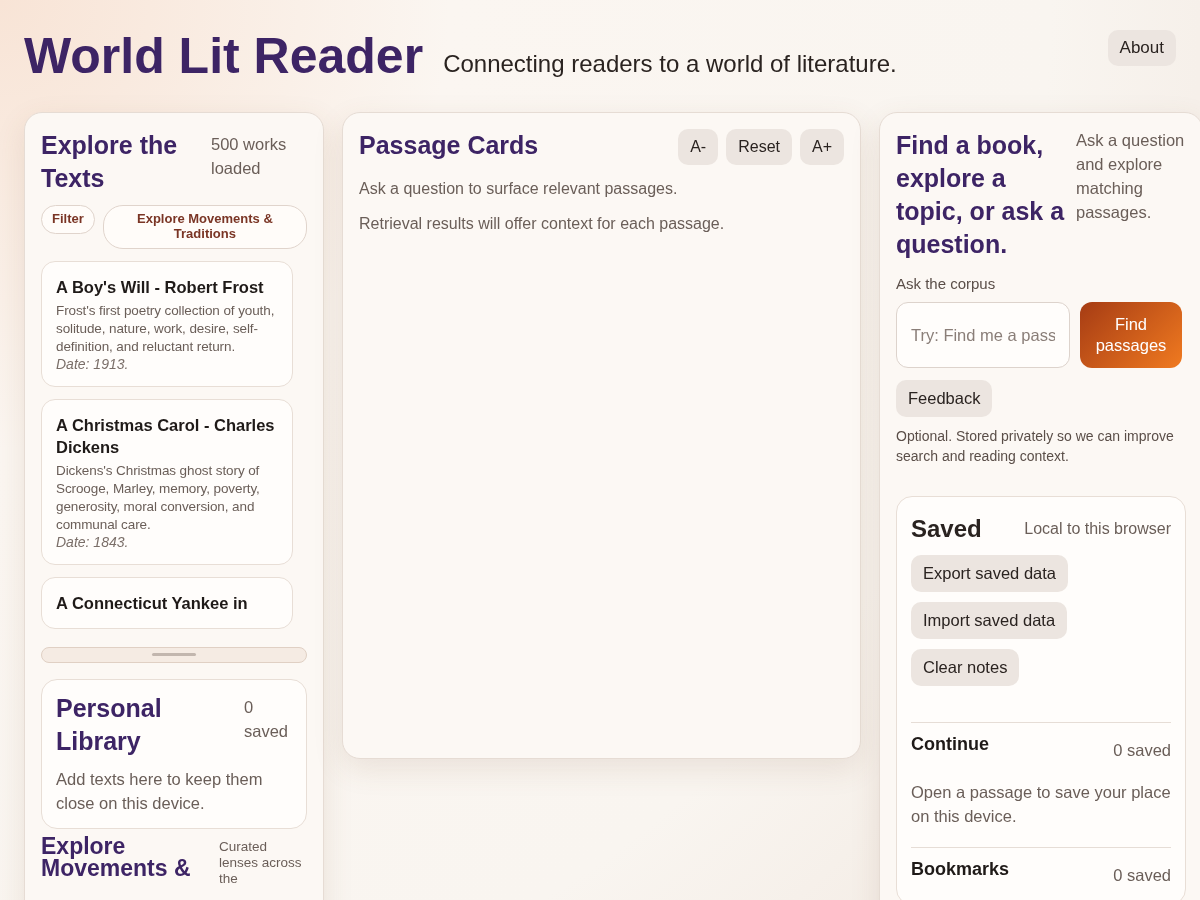 This screenshot has height=900, width=1200. Describe the element at coordinates (249, 156) in the screenshot. I see `works-count: 500 works loaded` at that location.